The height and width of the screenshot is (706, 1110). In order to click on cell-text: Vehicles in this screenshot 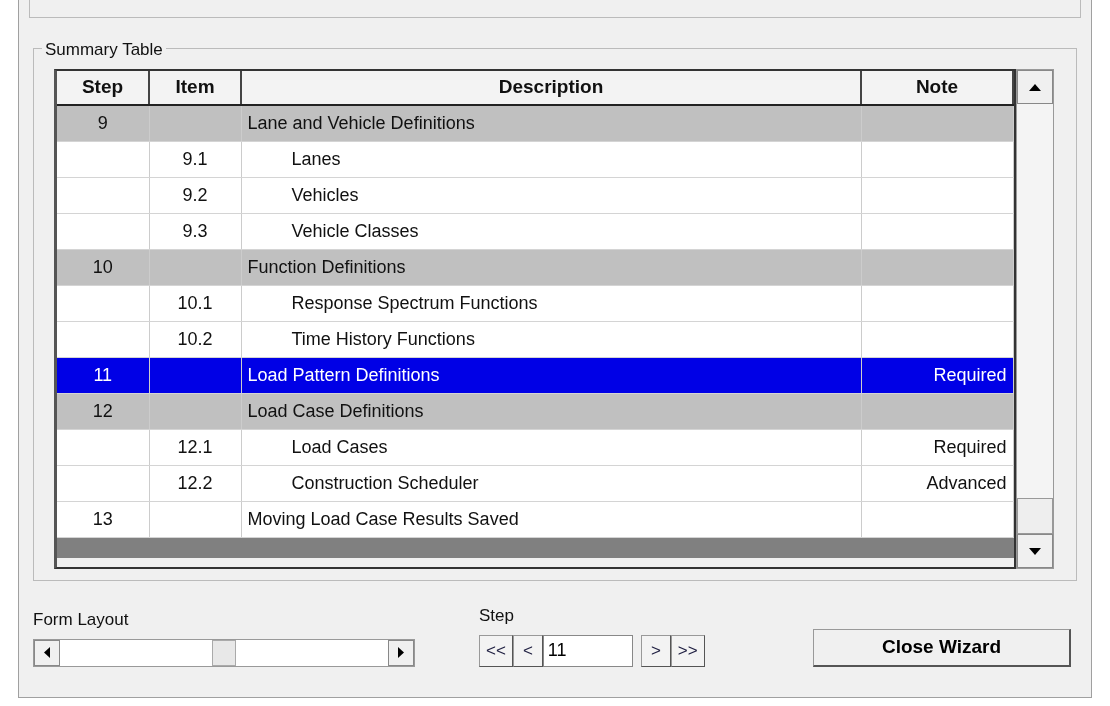, I will do `click(325, 194)`.